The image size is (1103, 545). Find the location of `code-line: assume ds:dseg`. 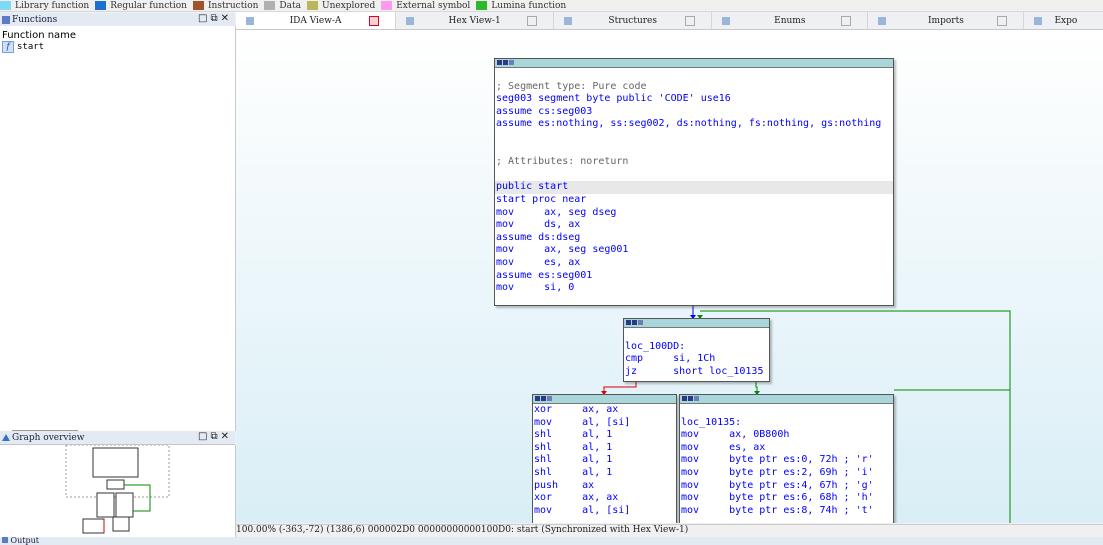

code-line: assume ds:dseg is located at coordinates (694, 238).